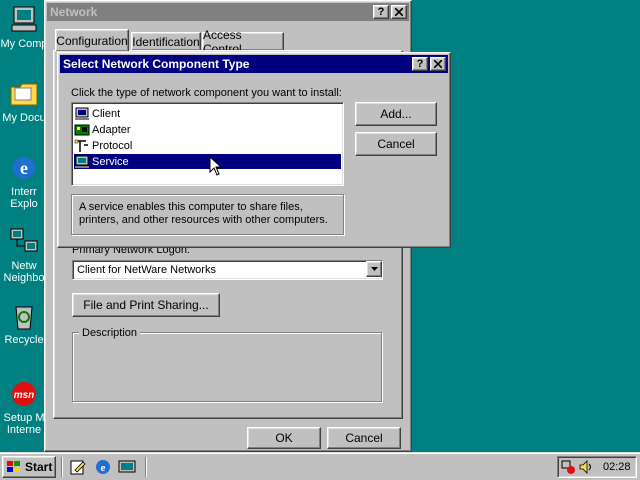 This screenshot has width=640, height=480. I want to click on recycle-bin-icon, so click(24, 318).